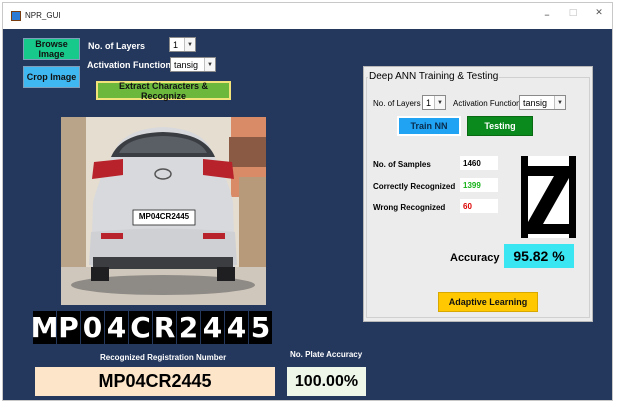 The height and width of the screenshot is (403, 617). I want to click on segmented-char: M, so click(44, 327).